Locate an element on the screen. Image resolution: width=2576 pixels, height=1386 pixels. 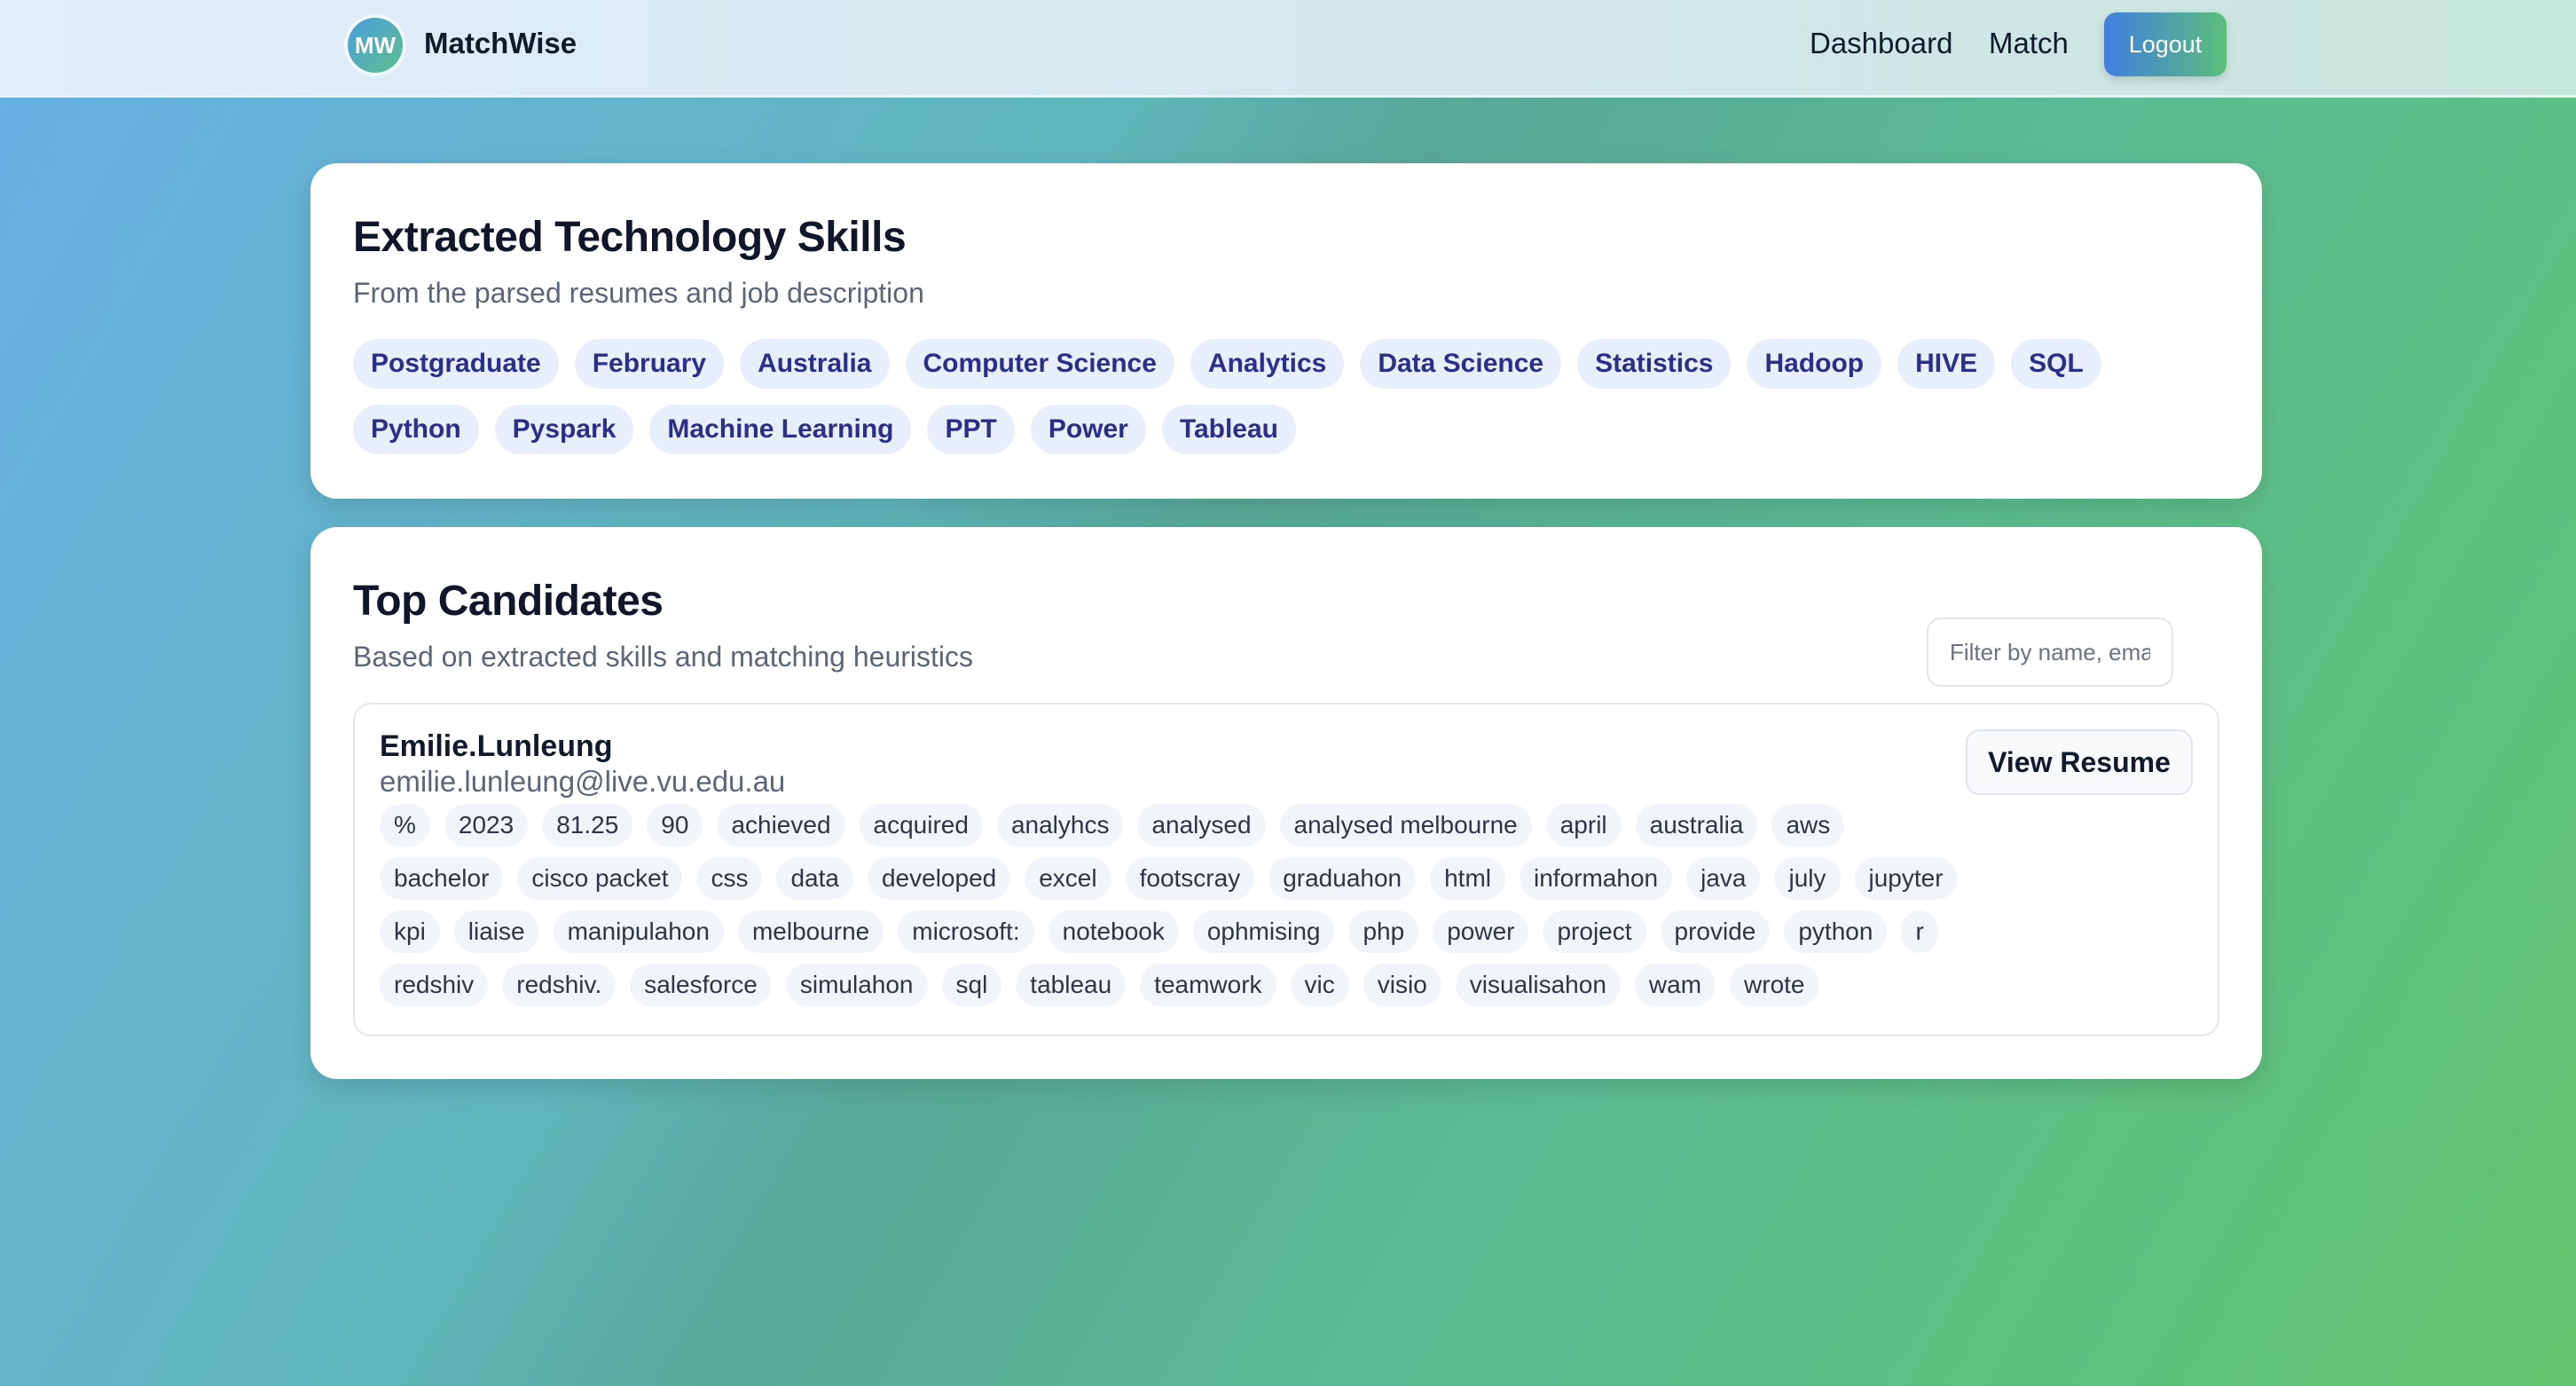
candidate-skill-tag: kpi is located at coordinates (410, 931).